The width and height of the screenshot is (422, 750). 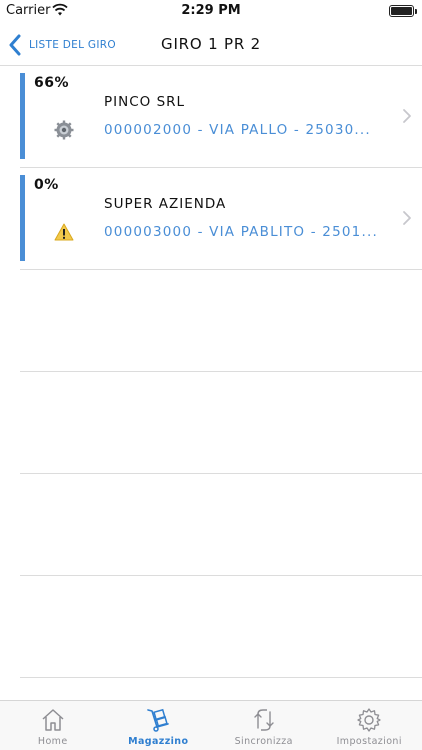 I want to click on sync-icon, so click(x=264, y=720).